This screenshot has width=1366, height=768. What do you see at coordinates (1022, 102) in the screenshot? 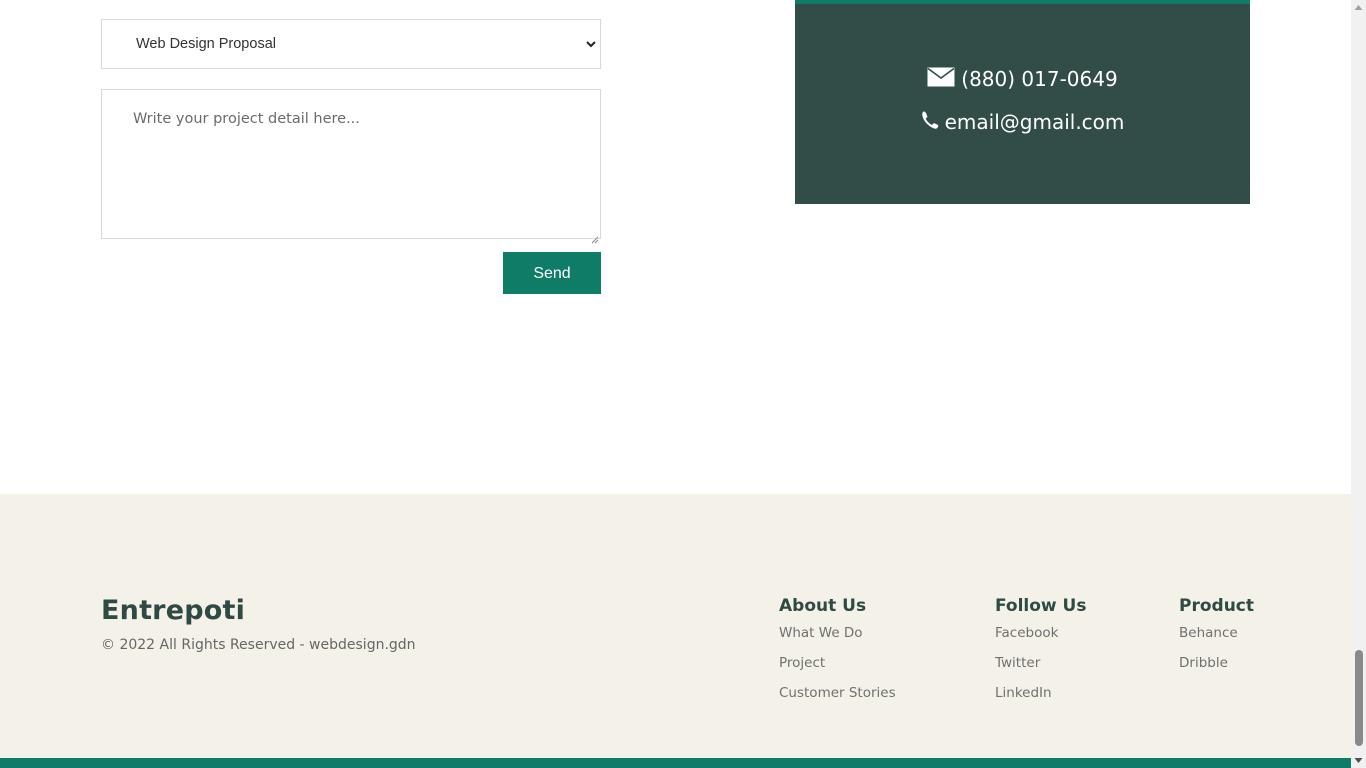
I see `contact-card: (880) 017-0649 email@gmail.com` at bounding box center [1022, 102].